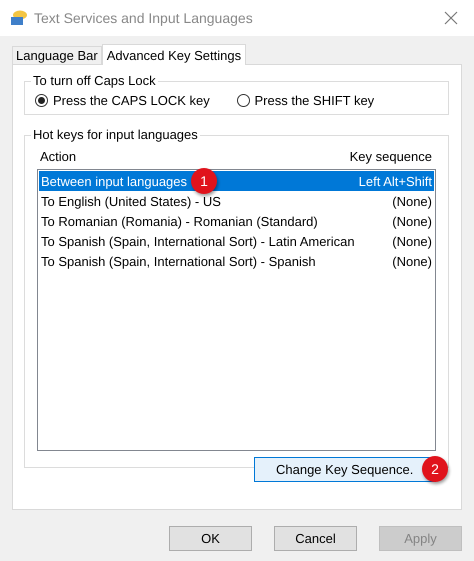 This screenshot has height=561, width=474. I want to click on action-cell: To Spanish (Spain, International Sort) - Latin American, so click(198, 241).